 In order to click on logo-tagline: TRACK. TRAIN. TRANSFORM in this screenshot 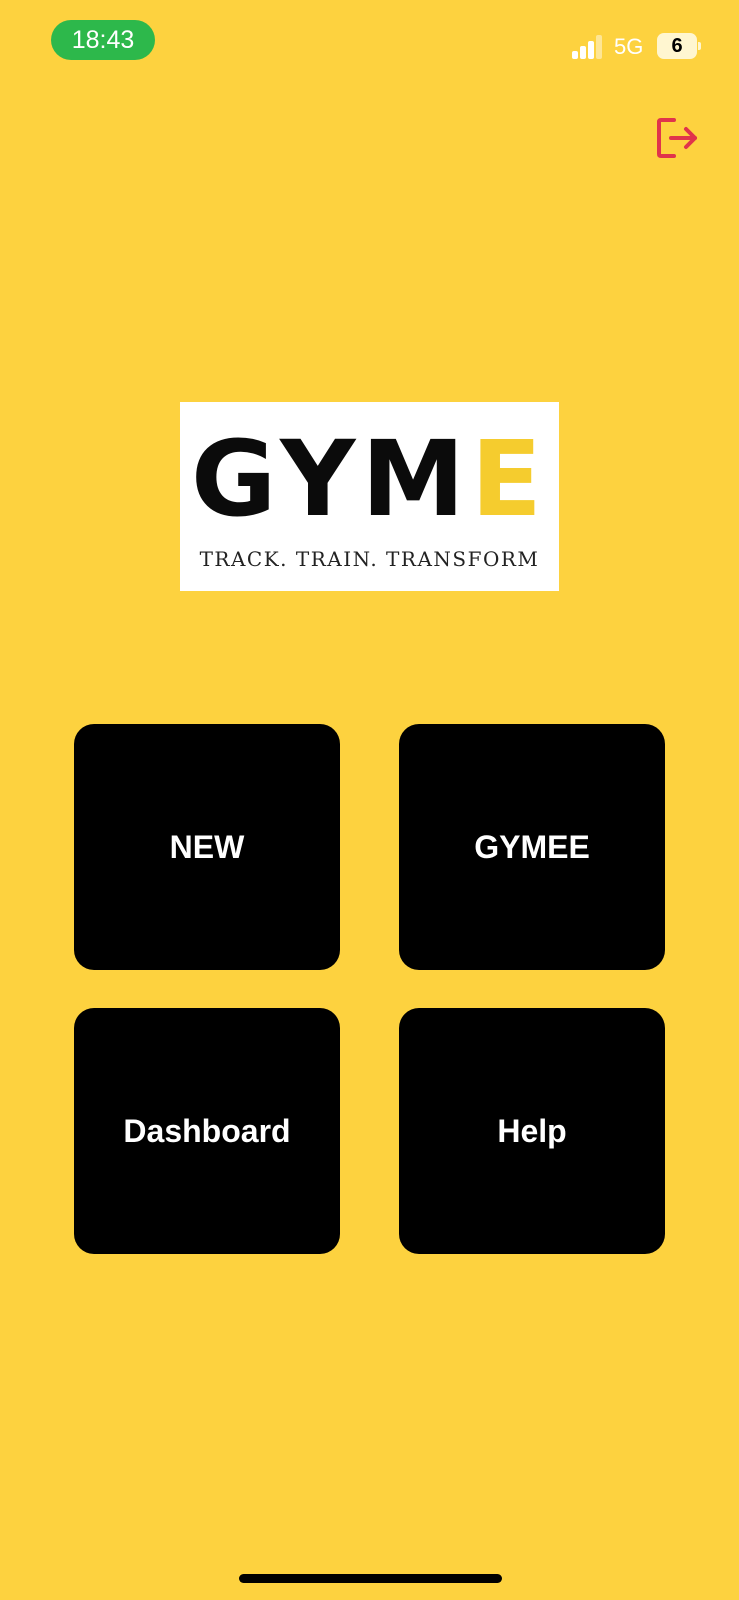, I will do `click(369, 559)`.